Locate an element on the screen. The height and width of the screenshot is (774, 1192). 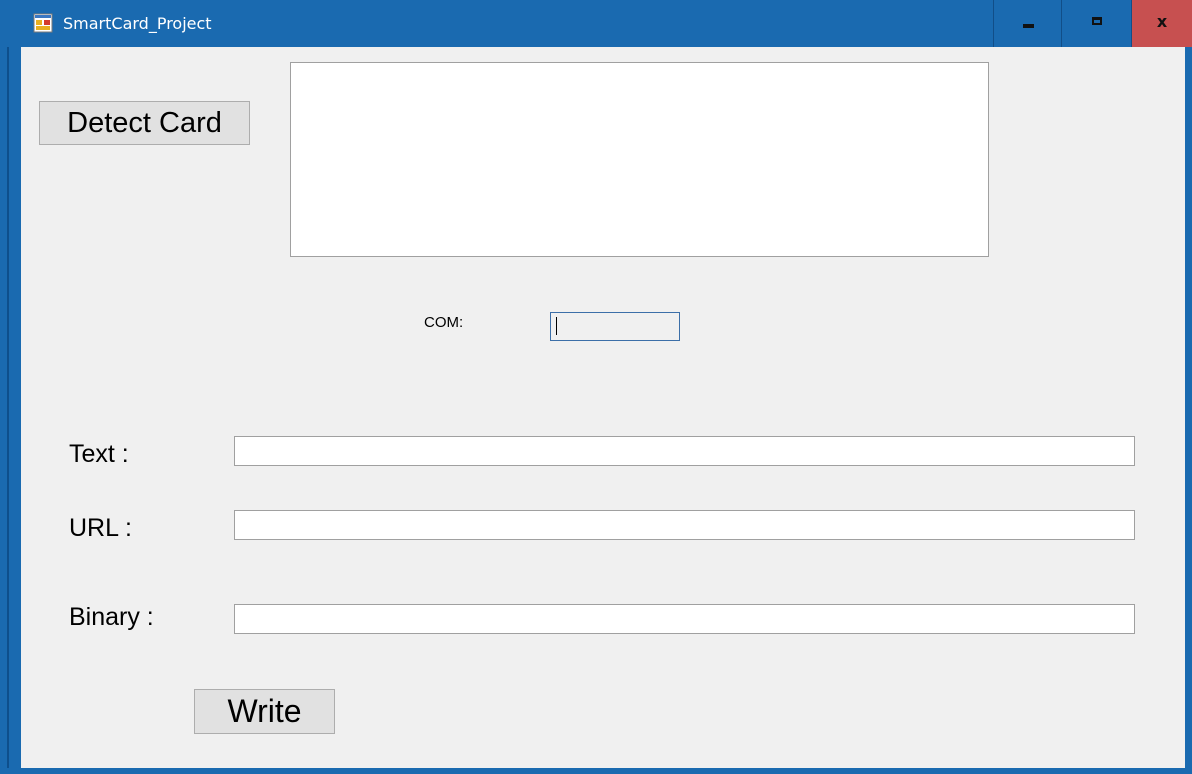
window-left-border is located at coordinates (10, 410).